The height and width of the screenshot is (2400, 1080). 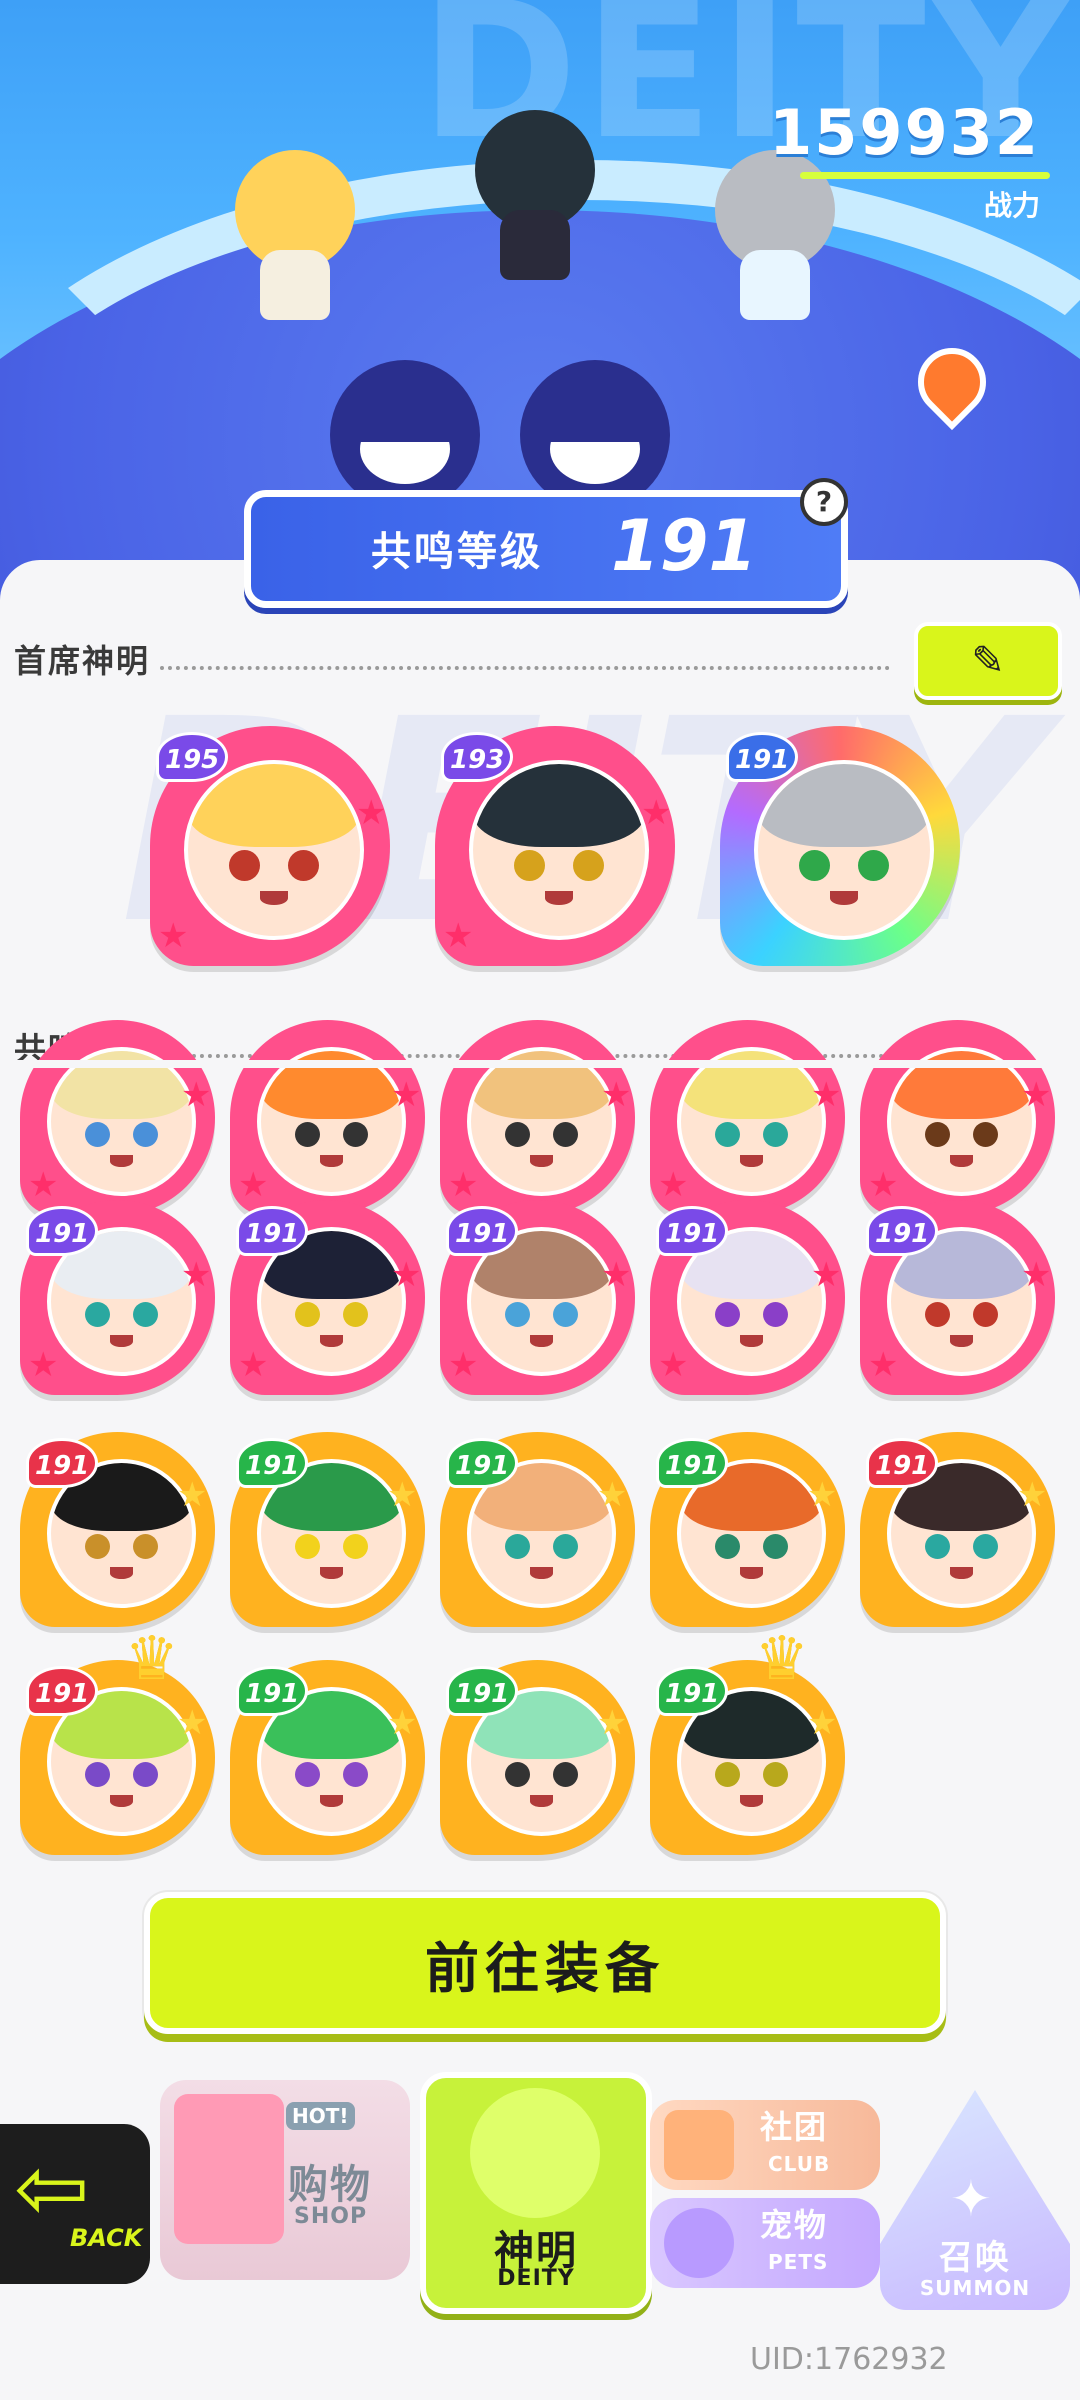 What do you see at coordinates (765, 2243) in the screenshot?
I see `nav-pets: 宠物 PETS` at bounding box center [765, 2243].